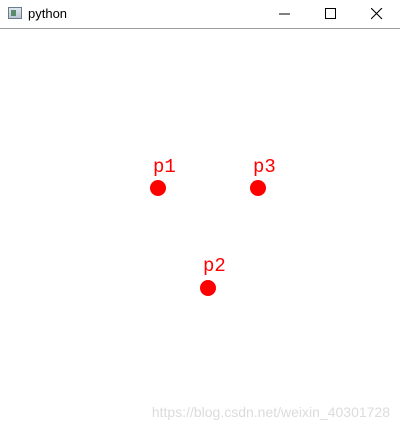  I want to click on point-marker-p3, so click(258, 188).